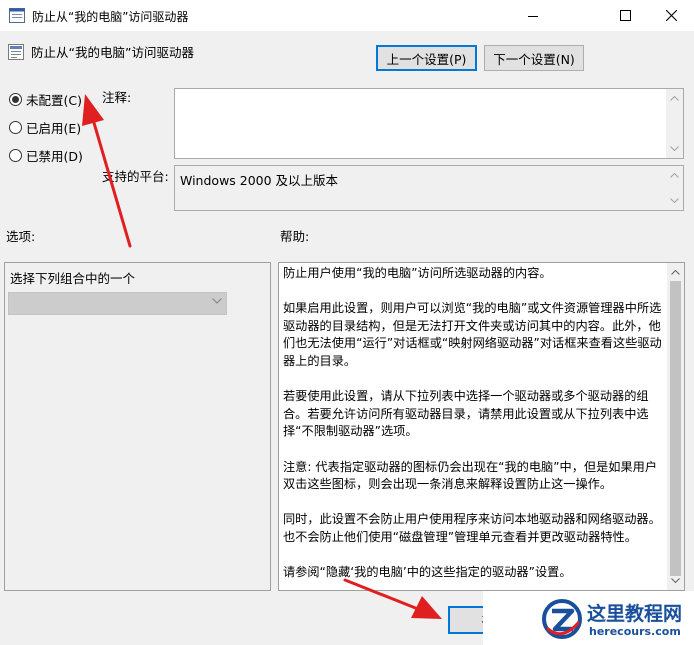 This screenshot has height=645, width=694. I want to click on platform-scrollbar, so click(674, 188).